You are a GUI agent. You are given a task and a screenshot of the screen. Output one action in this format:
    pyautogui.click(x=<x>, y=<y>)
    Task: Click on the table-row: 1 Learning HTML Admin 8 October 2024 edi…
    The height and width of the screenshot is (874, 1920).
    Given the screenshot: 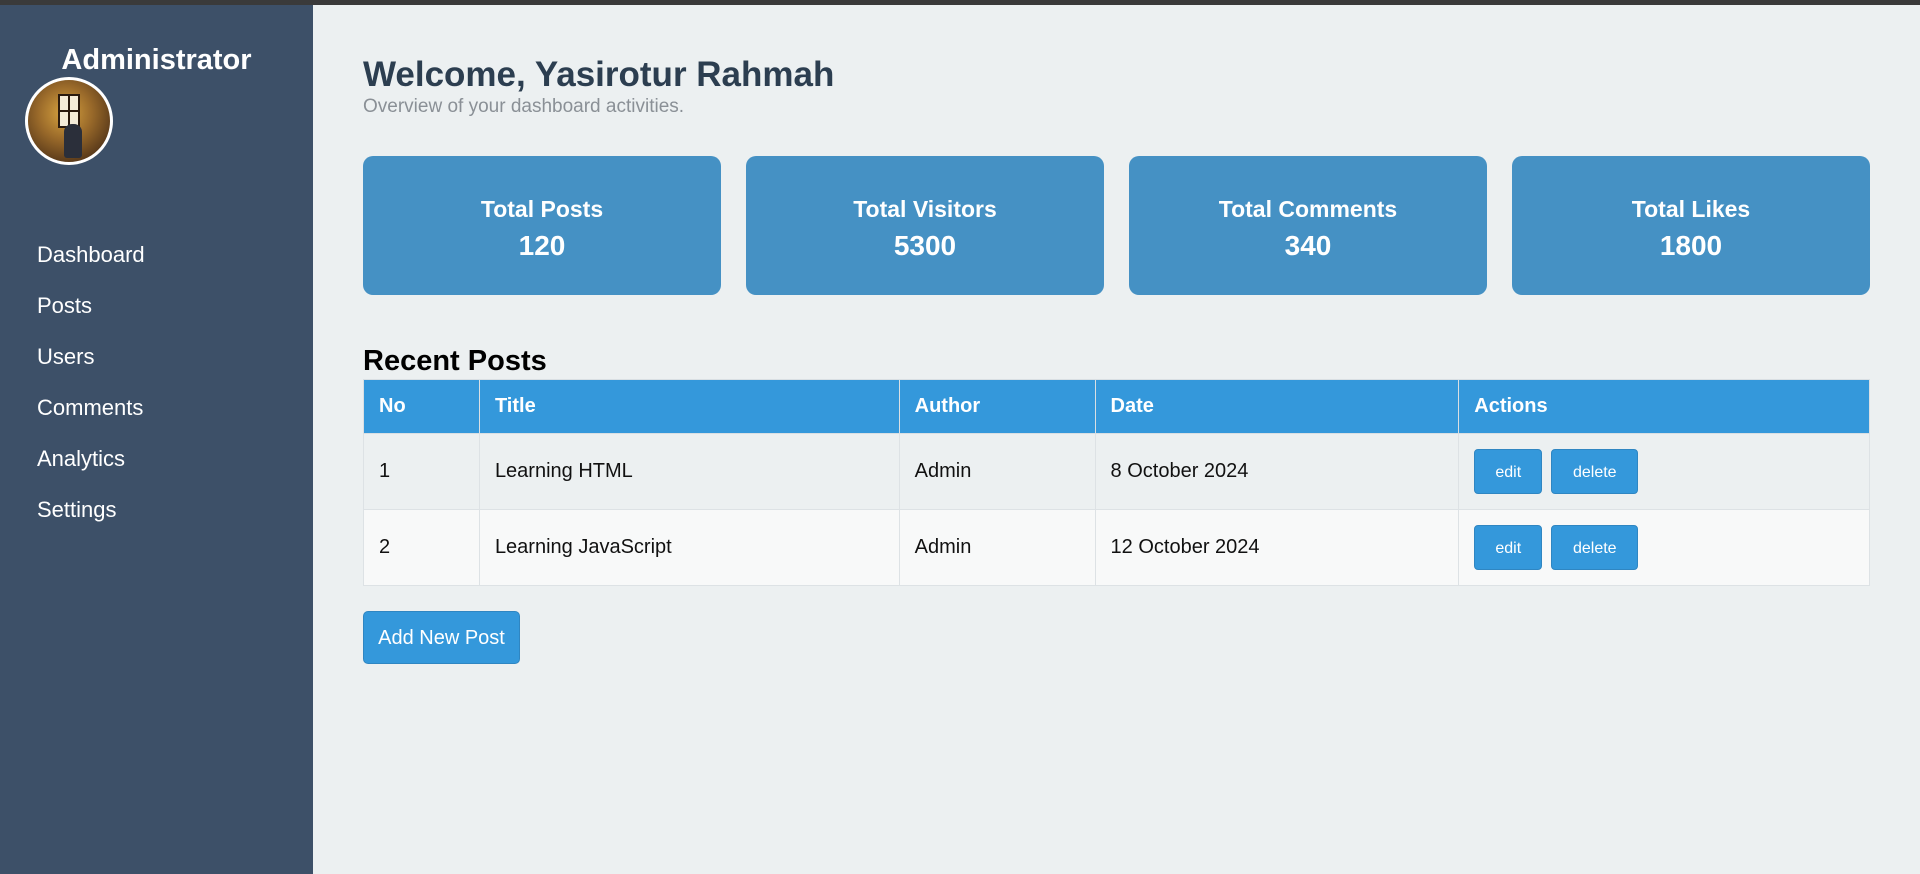 What is the action you would take?
    pyautogui.click(x=1116, y=471)
    